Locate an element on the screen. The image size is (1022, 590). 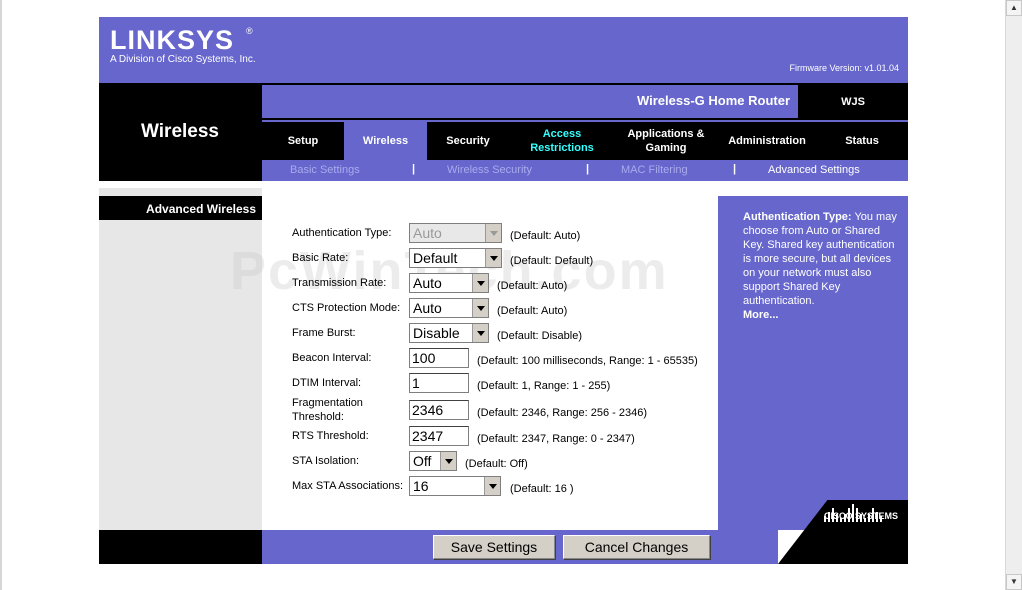
rts-threshold-label: RTS Threshold: is located at coordinates (330, 436).